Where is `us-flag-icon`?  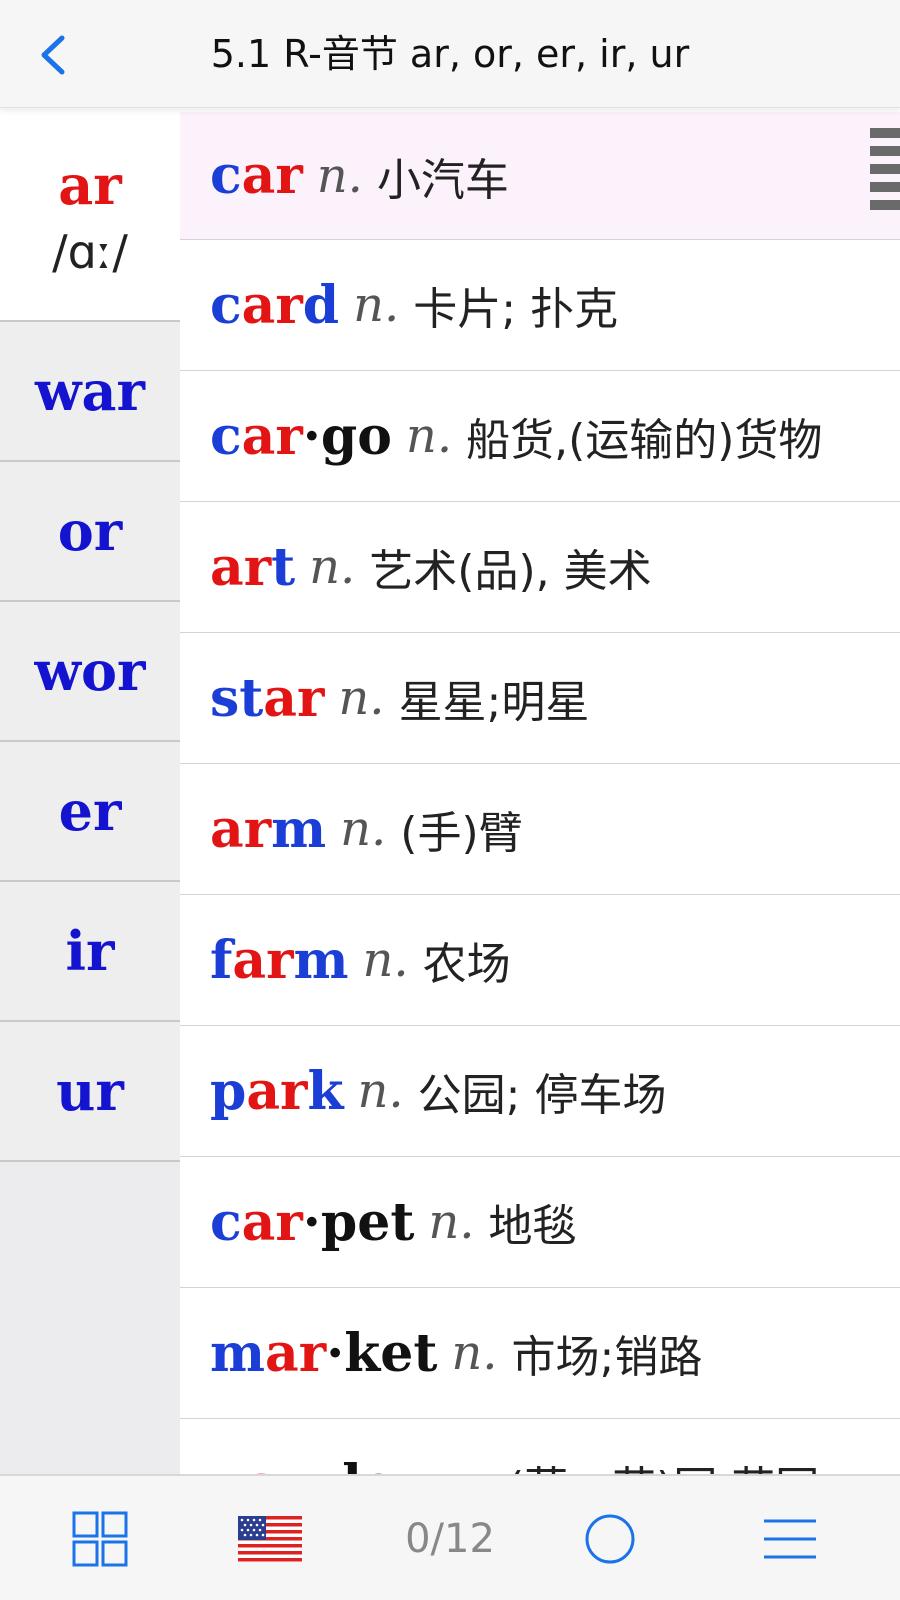 us-flag-icon is located at coordinates (270, 1539).